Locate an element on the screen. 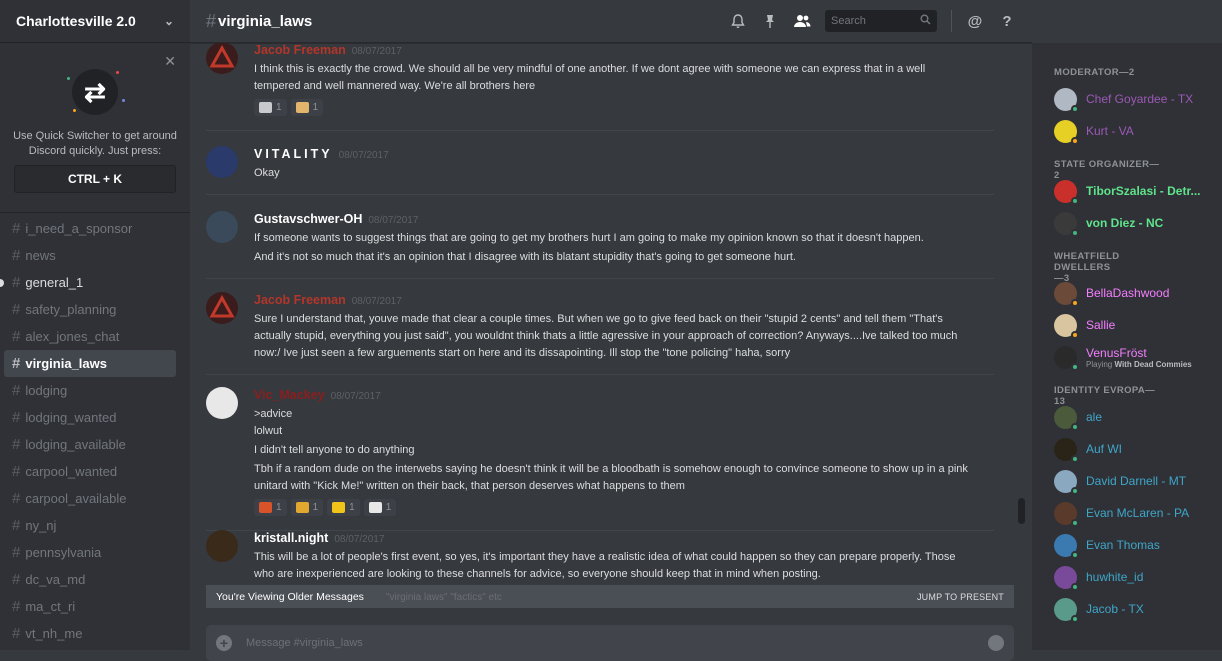 This screenshot has width=1222, height=661. channel-carpool_available: # carpool_available is located at coordinates (90, 498).